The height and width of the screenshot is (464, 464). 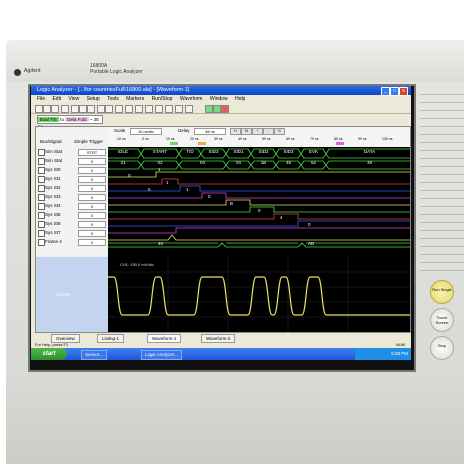 What do you see at coordinates (257, 131) in the screenshot?
I see `header-button: +` at bounding box center [257, 131].